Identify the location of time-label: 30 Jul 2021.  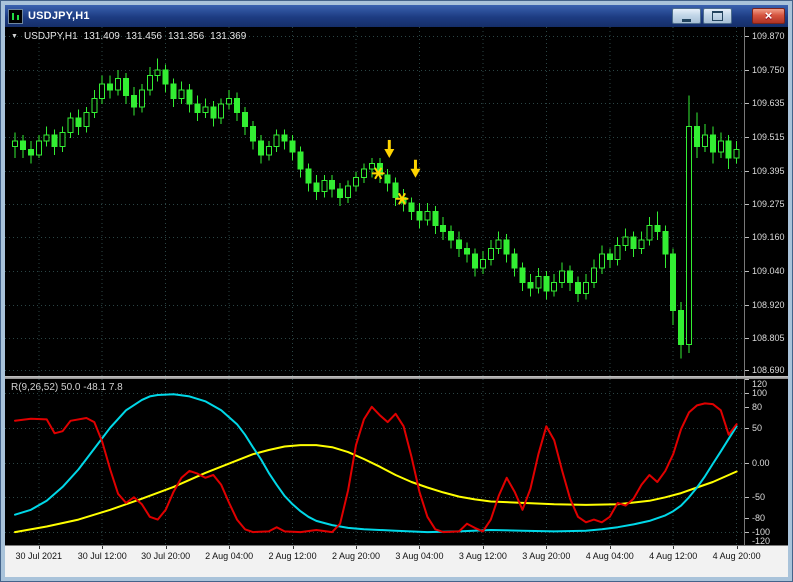
(39, 556).